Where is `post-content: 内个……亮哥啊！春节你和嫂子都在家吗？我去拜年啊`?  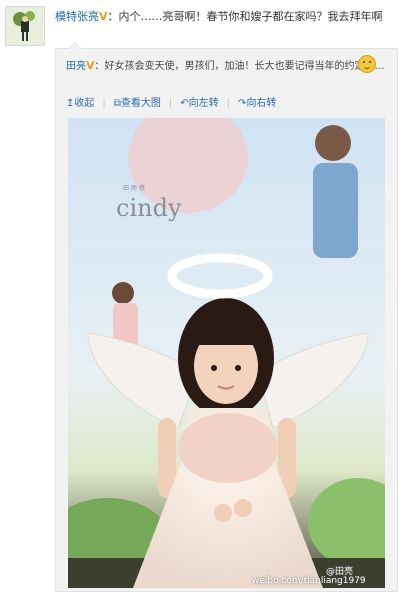
post-content: 内个……亮哥啊！春节你和嫂子都在家吗？我去拜年啊 is located at coordinates (250, 16).